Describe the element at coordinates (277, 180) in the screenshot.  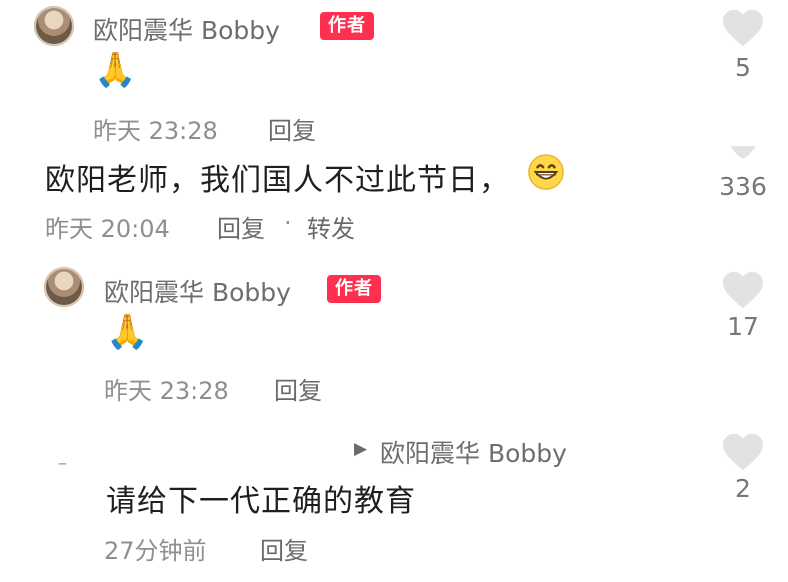
I see `comment-text: 欧阳老师，我们国人不过此节日，` at that location.